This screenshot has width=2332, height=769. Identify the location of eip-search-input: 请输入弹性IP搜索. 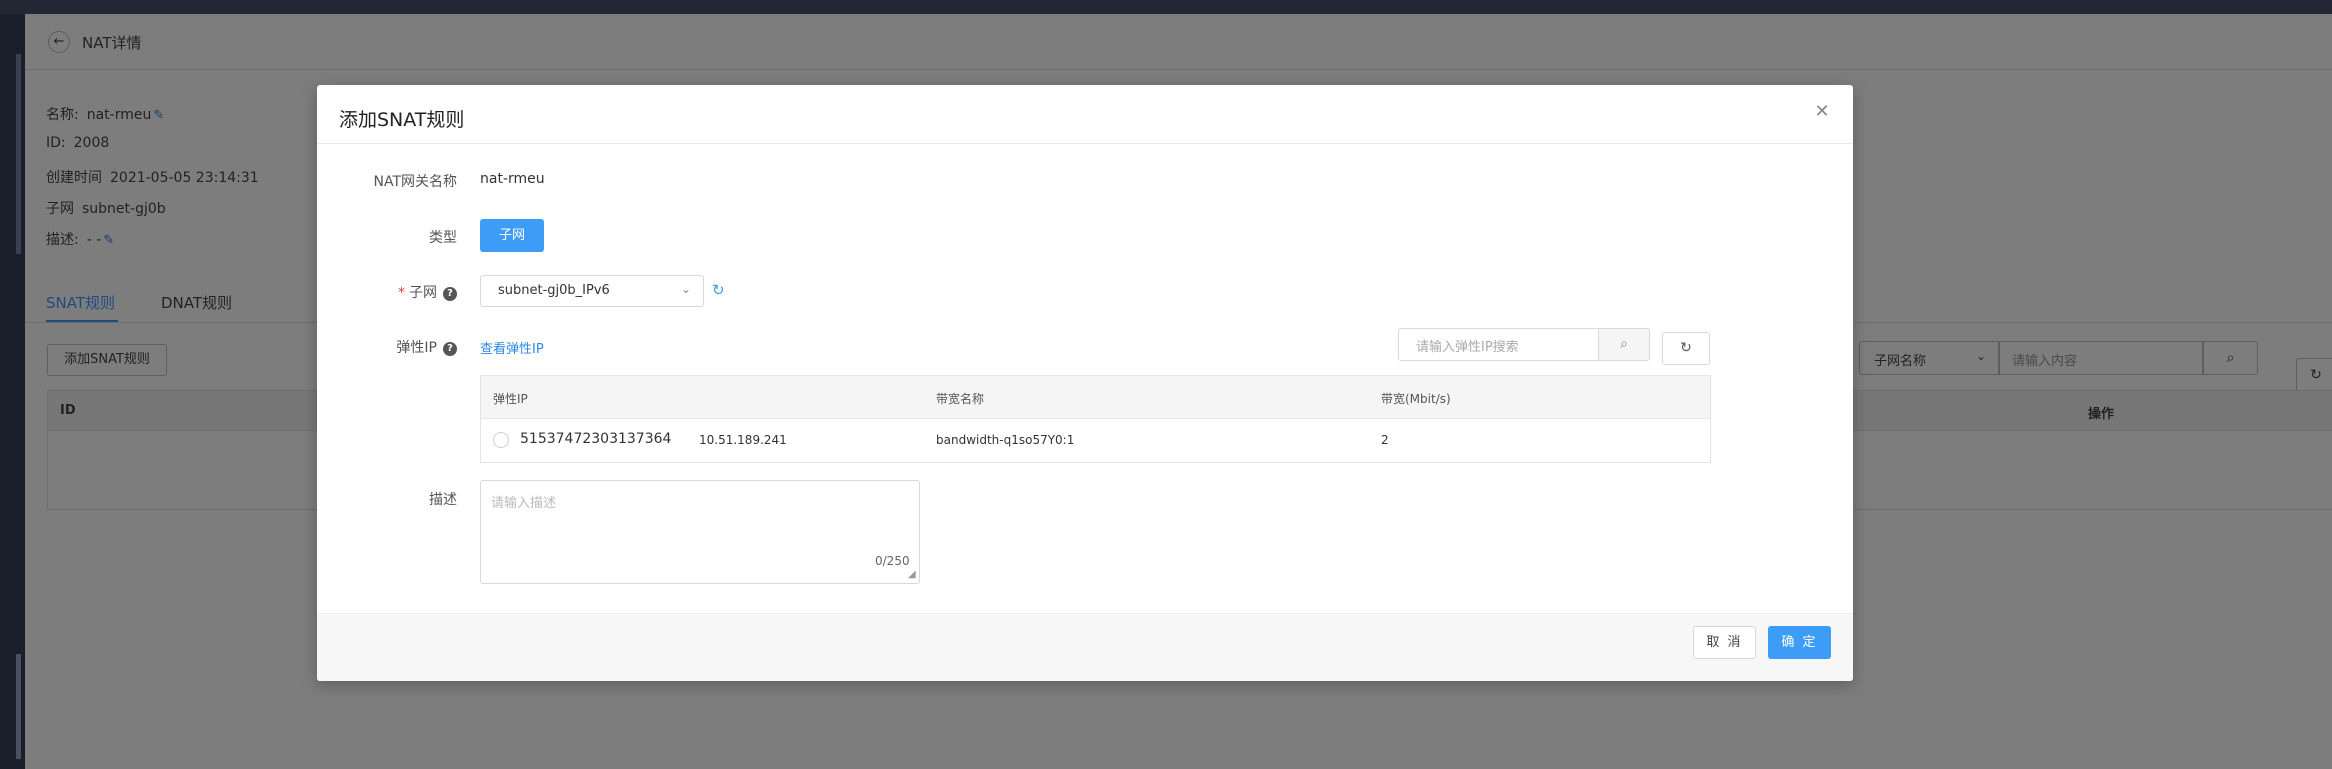
(1498, 344).